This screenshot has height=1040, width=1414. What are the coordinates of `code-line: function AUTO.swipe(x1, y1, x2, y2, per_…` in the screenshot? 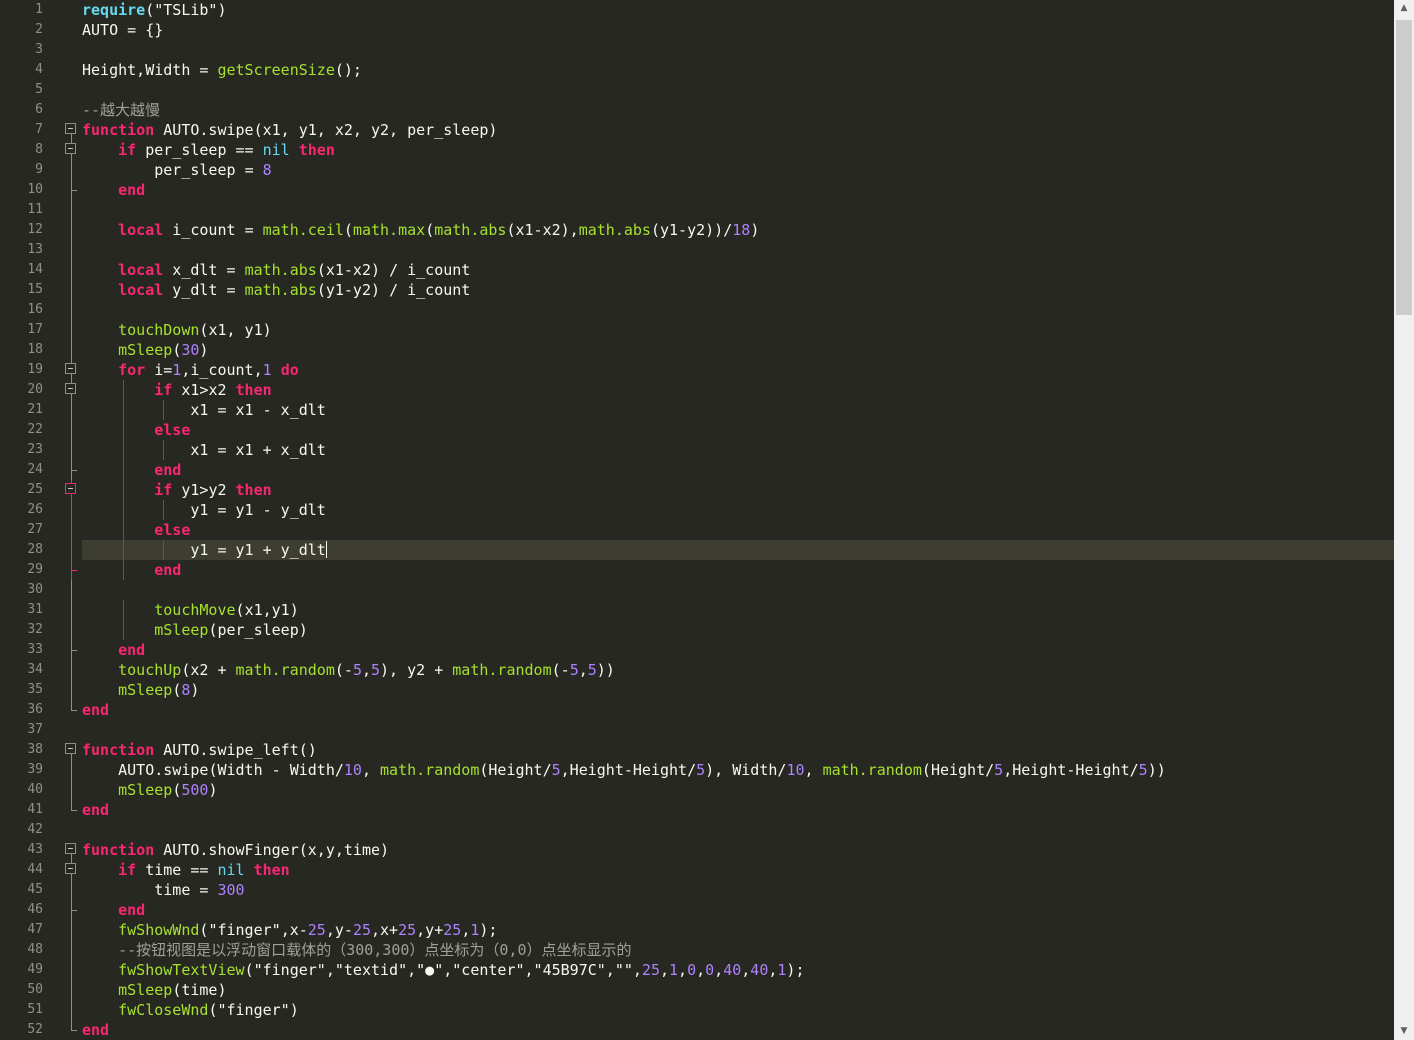 It's located at (738, 130).